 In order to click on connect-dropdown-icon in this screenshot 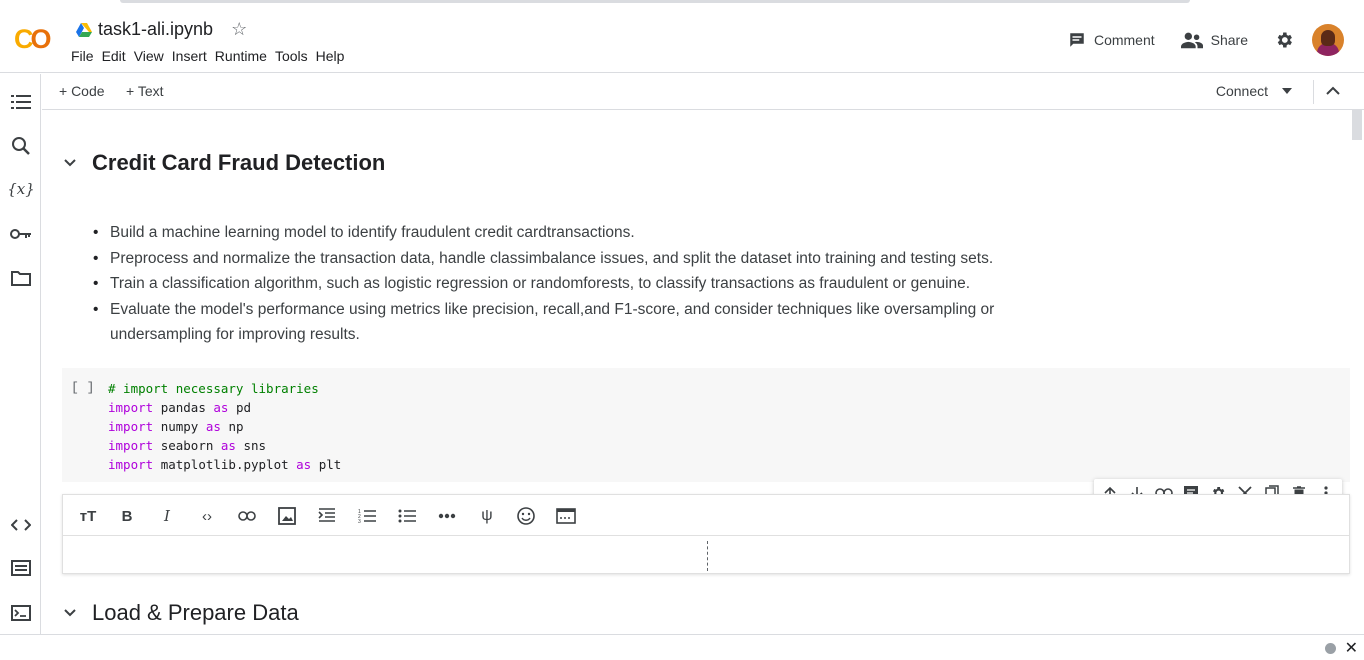, I will do `click(1287, 91)`.